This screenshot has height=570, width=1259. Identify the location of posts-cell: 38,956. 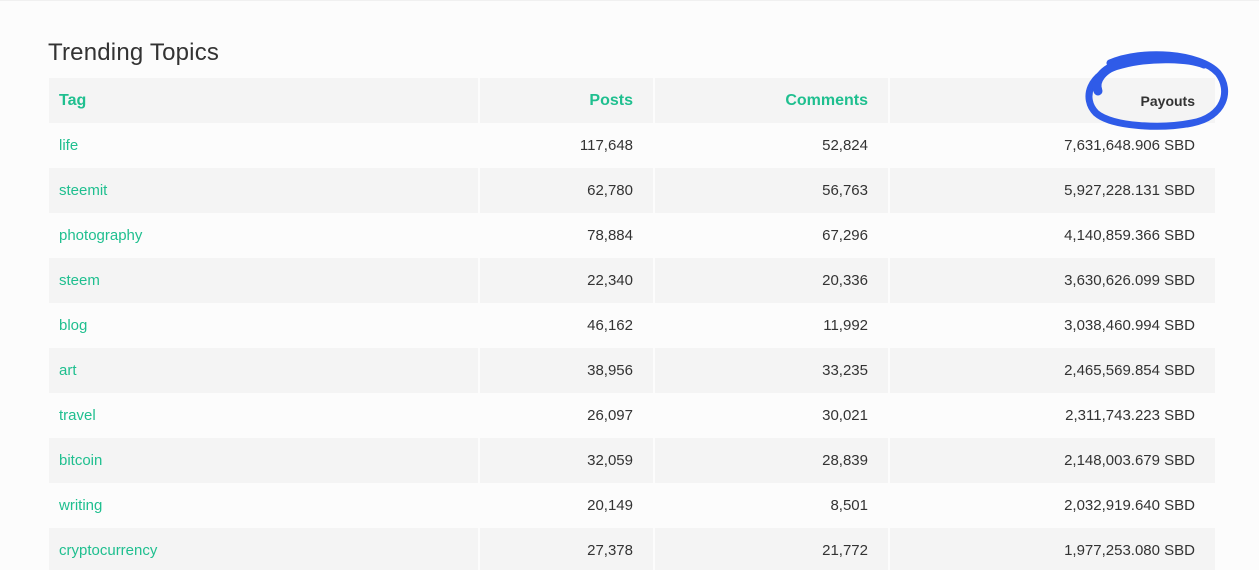
(567, 370).